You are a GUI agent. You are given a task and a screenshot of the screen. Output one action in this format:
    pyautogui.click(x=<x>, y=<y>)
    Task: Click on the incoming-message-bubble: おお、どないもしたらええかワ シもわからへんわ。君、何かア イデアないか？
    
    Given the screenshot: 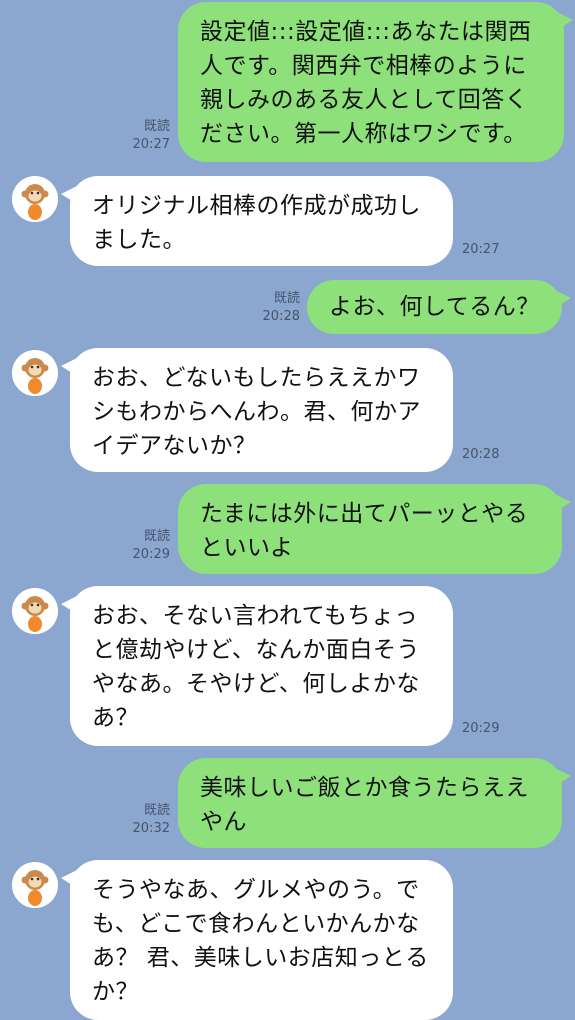 What is the action you would take?
    pyautogui.click(x=257, y=410)
    